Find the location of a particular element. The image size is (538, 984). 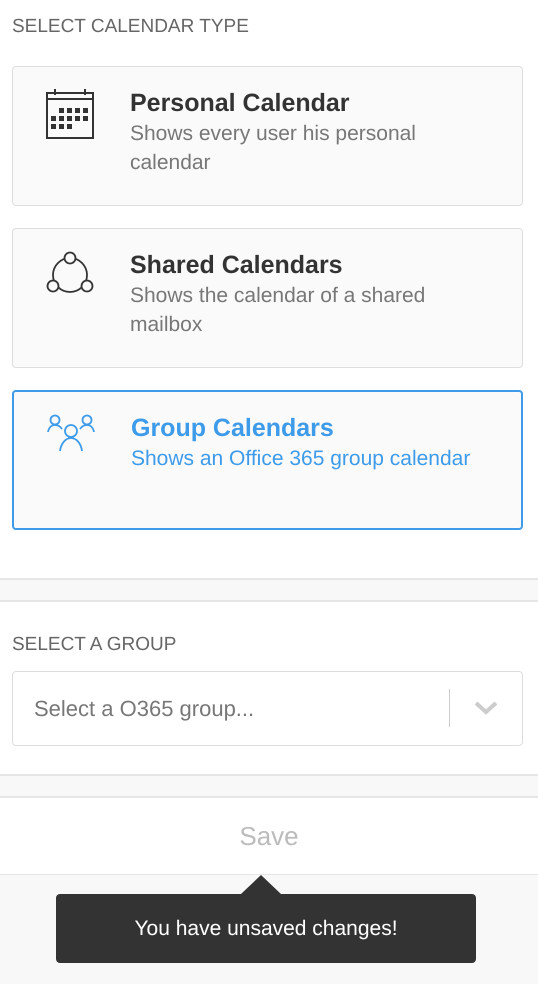

calendar-type-option: Personal Calendar Shows every user his personal calendar is located at coordinates (267, 136).